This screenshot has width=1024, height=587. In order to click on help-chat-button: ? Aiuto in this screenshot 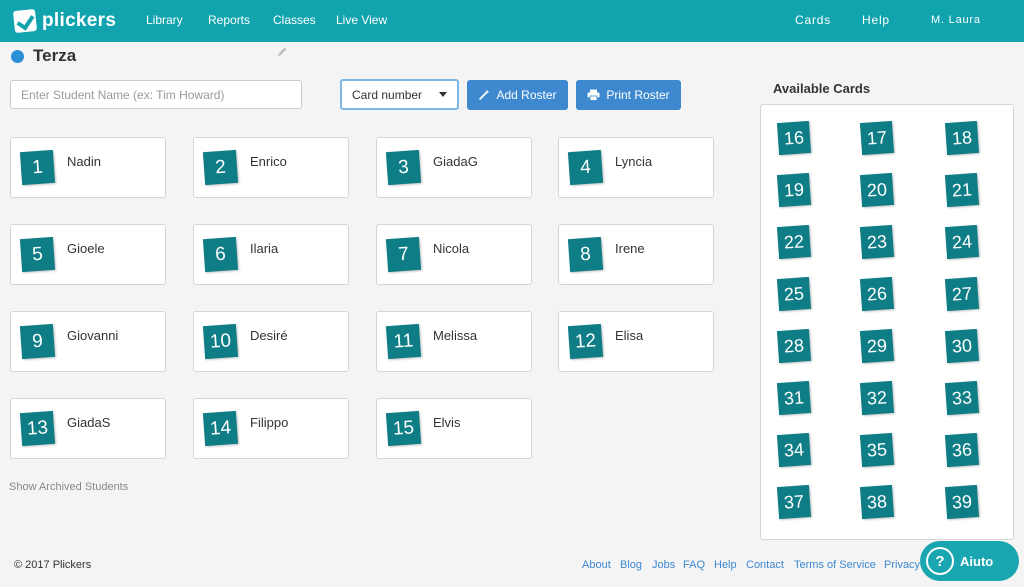, I will do `click(969, 561)`.